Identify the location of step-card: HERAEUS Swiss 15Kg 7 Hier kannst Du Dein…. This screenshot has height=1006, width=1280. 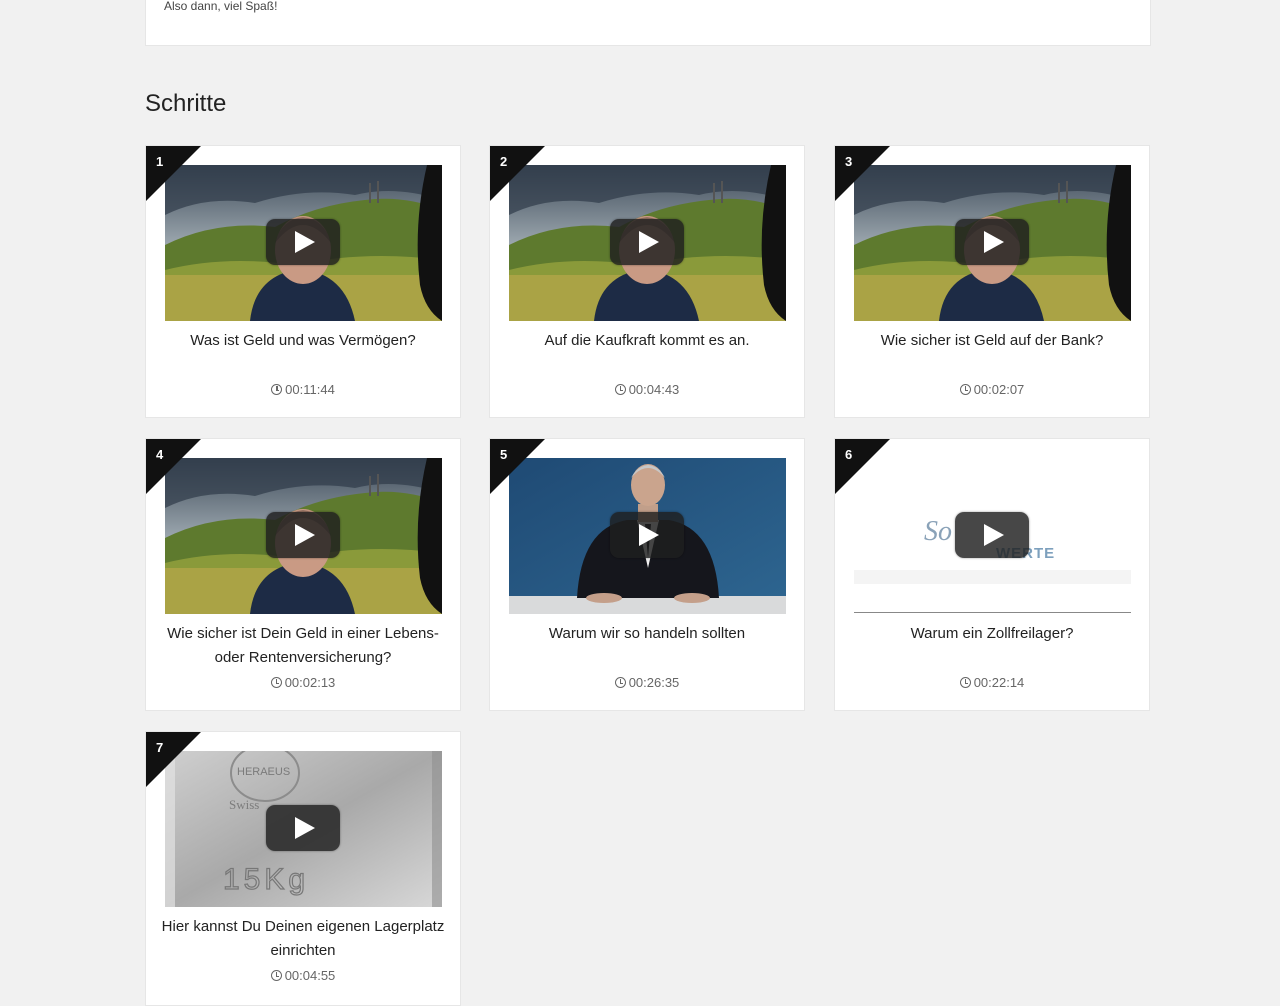
(303, 868).